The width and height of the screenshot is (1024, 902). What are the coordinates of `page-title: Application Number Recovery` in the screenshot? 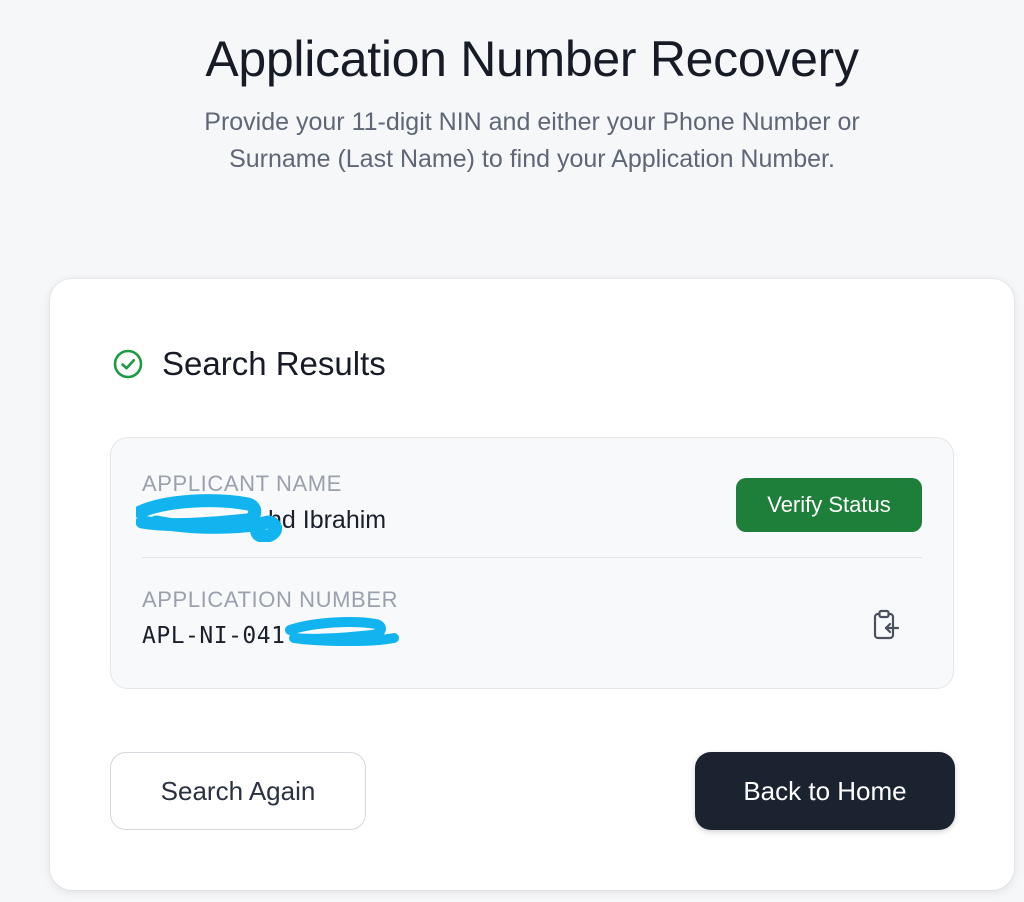 It's located at (532, 59).